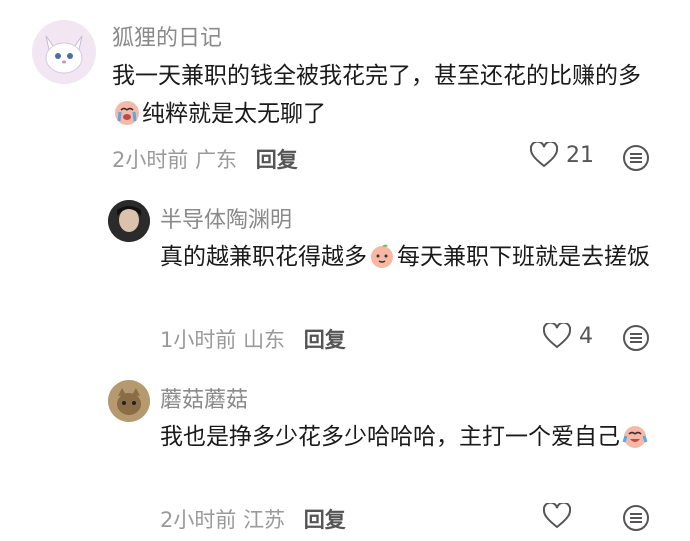 This screenshot has width=690, height=541. Describe the element at coordinates (127, 113) in the screenshot. I see `crying-face-icon` at that location.